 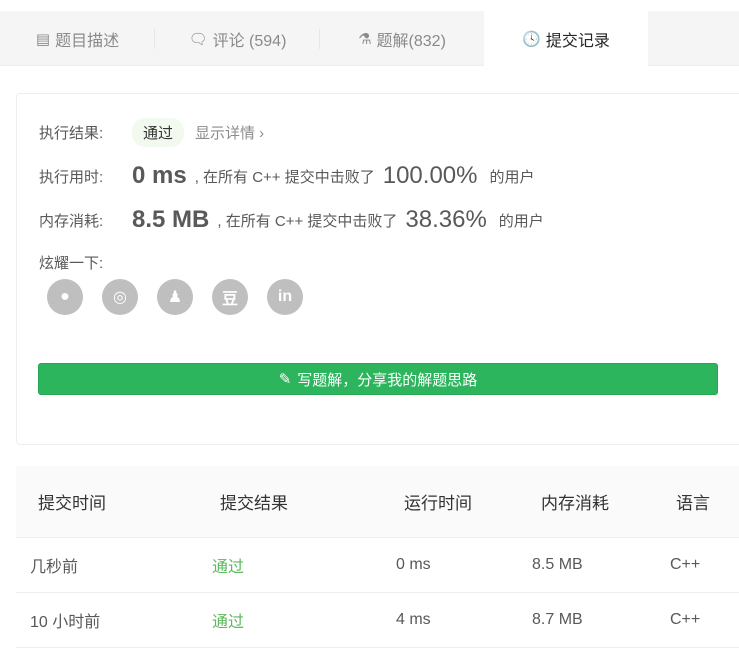 What do you see at coordinates (65, 297) in the screenshot?
I see `wechat-icon: ●` at bounding box center [65, 297].